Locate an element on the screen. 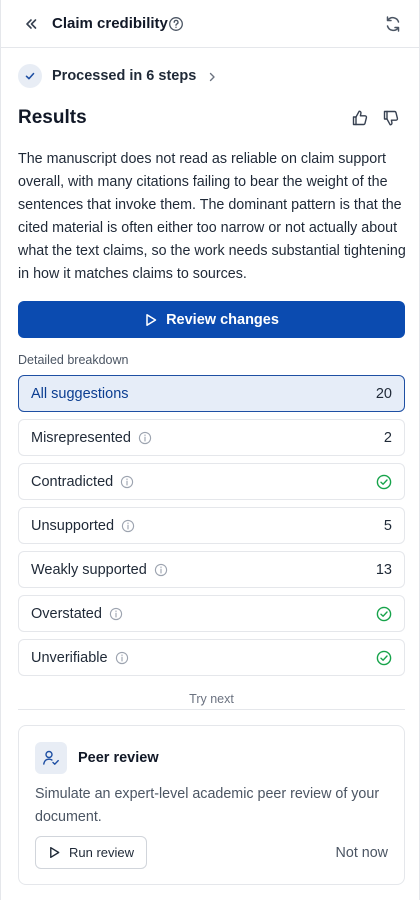  breakdown-heading: Detailed breakdown is located at coordinates (73, 360).